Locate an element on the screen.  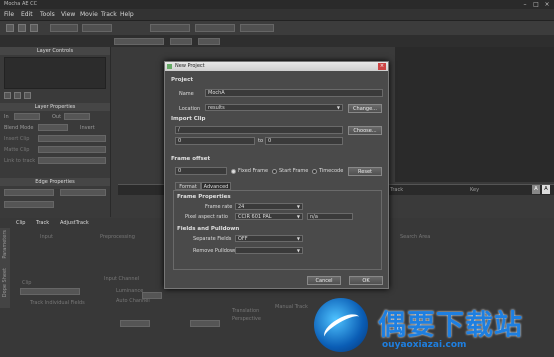
open-project-icon is located at coordinates (22, 28).